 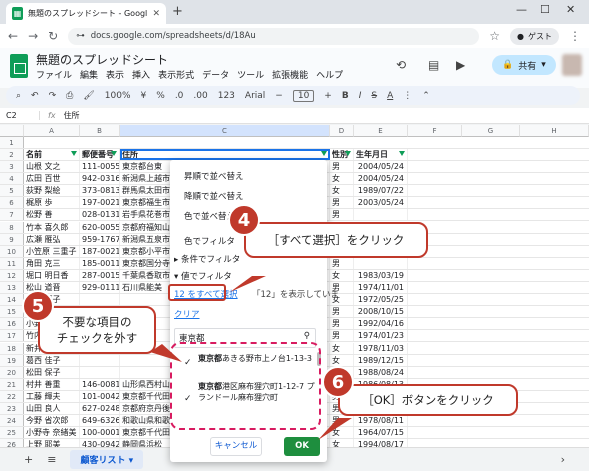 I want to click on step4-text: ［すべて選択］をクリック, so click(x=336, y=240).